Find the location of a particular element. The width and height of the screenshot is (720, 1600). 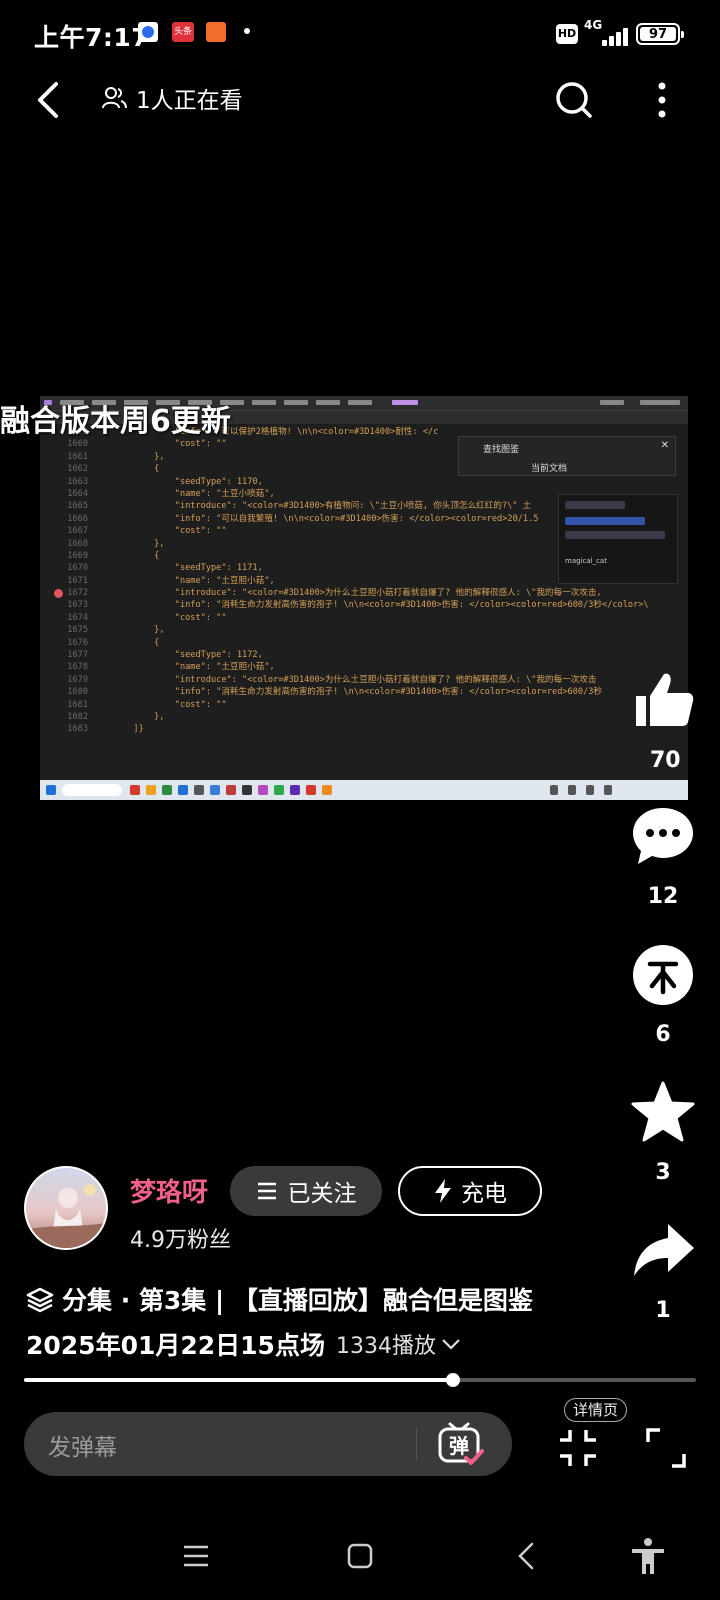

follow-label: 已关注 is located at coordinates (322, 1194).